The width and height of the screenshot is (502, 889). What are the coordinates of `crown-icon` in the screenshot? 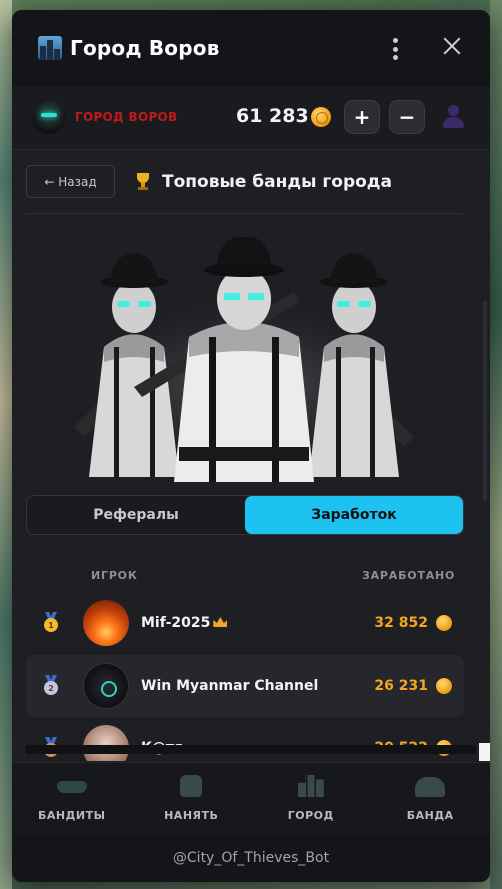 It's located at (220, 622).